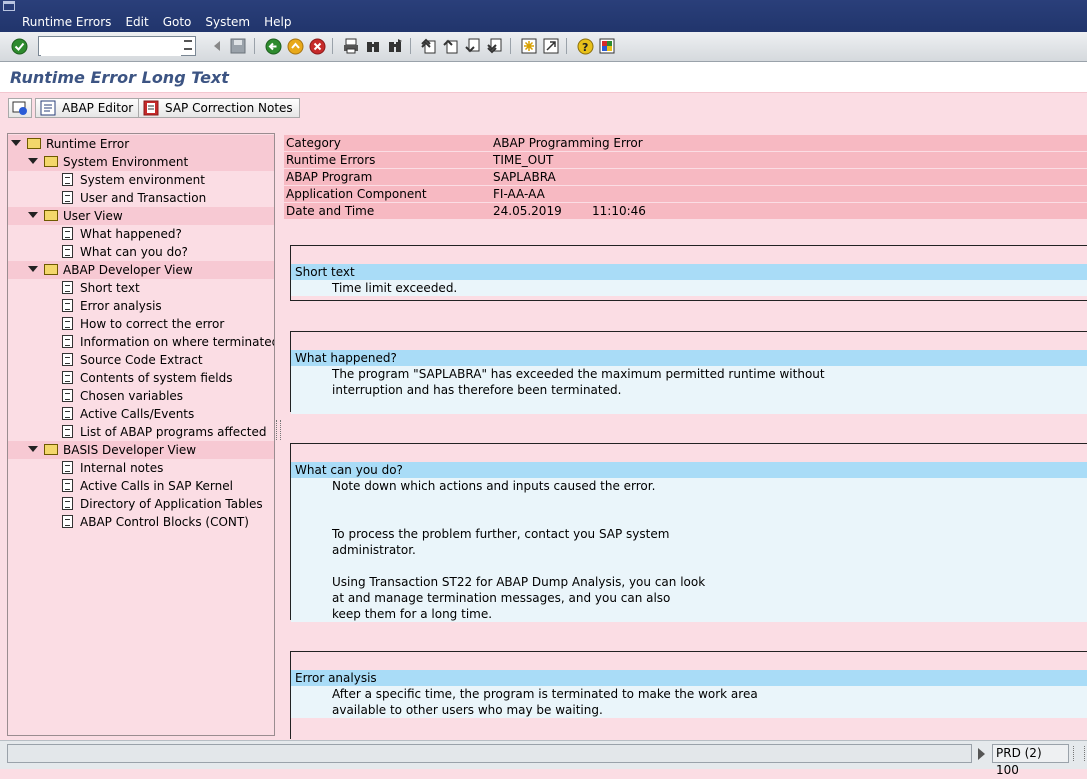  I want to click on system-info: PRD (2) 100, so click(1030, 760).